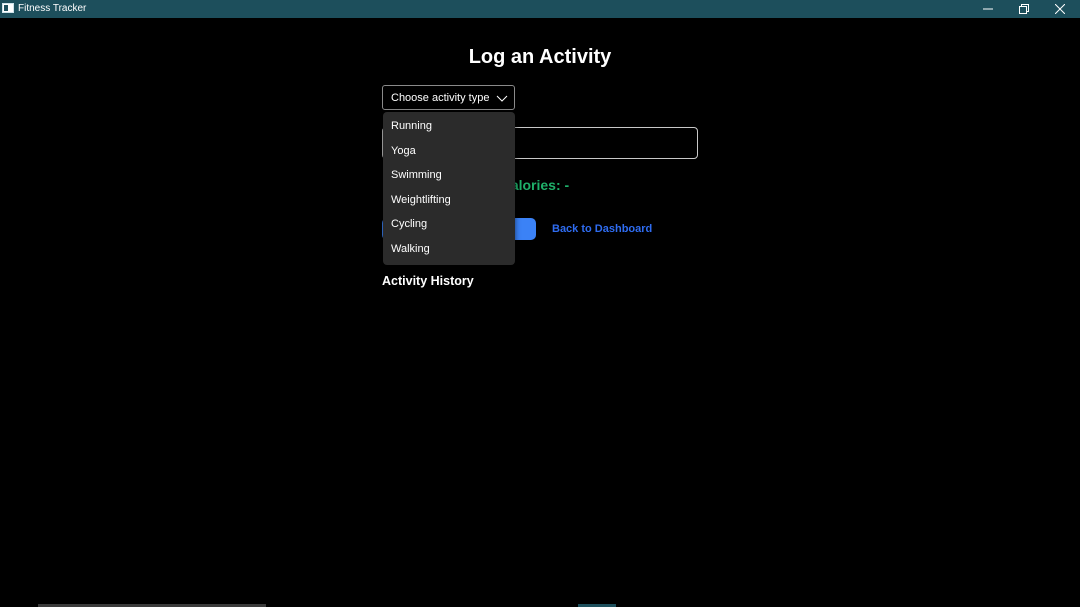  Describe the element at coordinates (449, 175) in the screenshot. I see `dropdown-option-swimming: Swimming` at that location.